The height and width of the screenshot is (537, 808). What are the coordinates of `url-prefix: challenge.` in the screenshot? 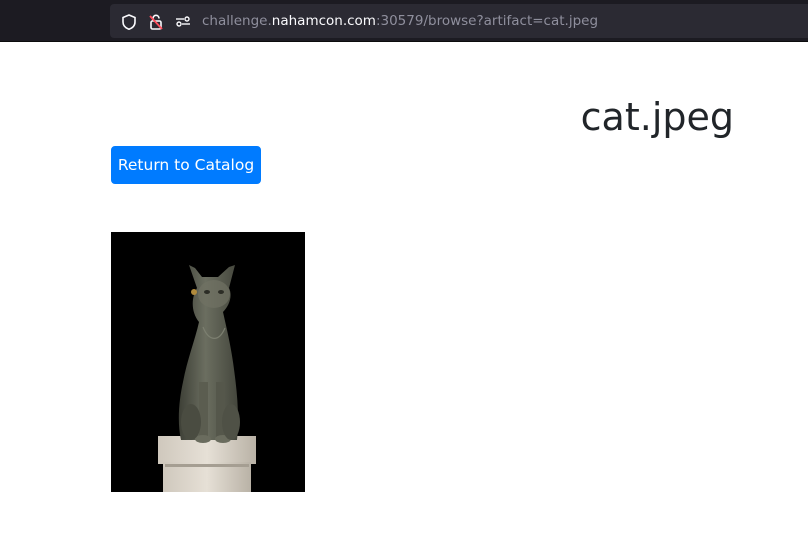 It's located at (237, 21).